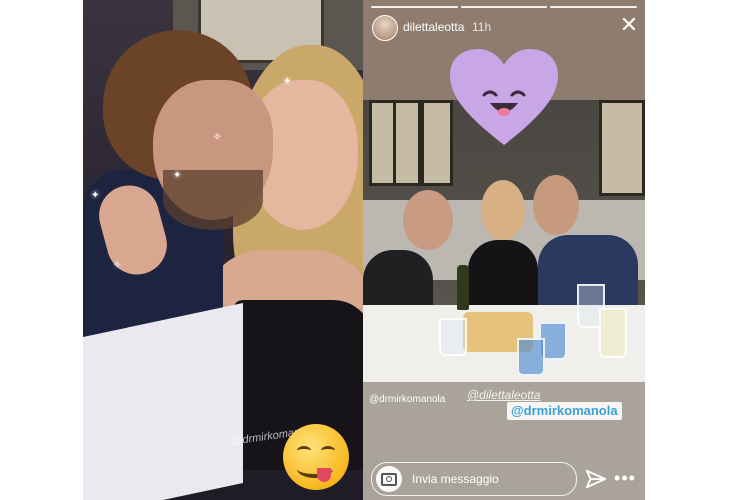 The image size is (741, 500). I want to click on person-right-face, so click(556, 205).